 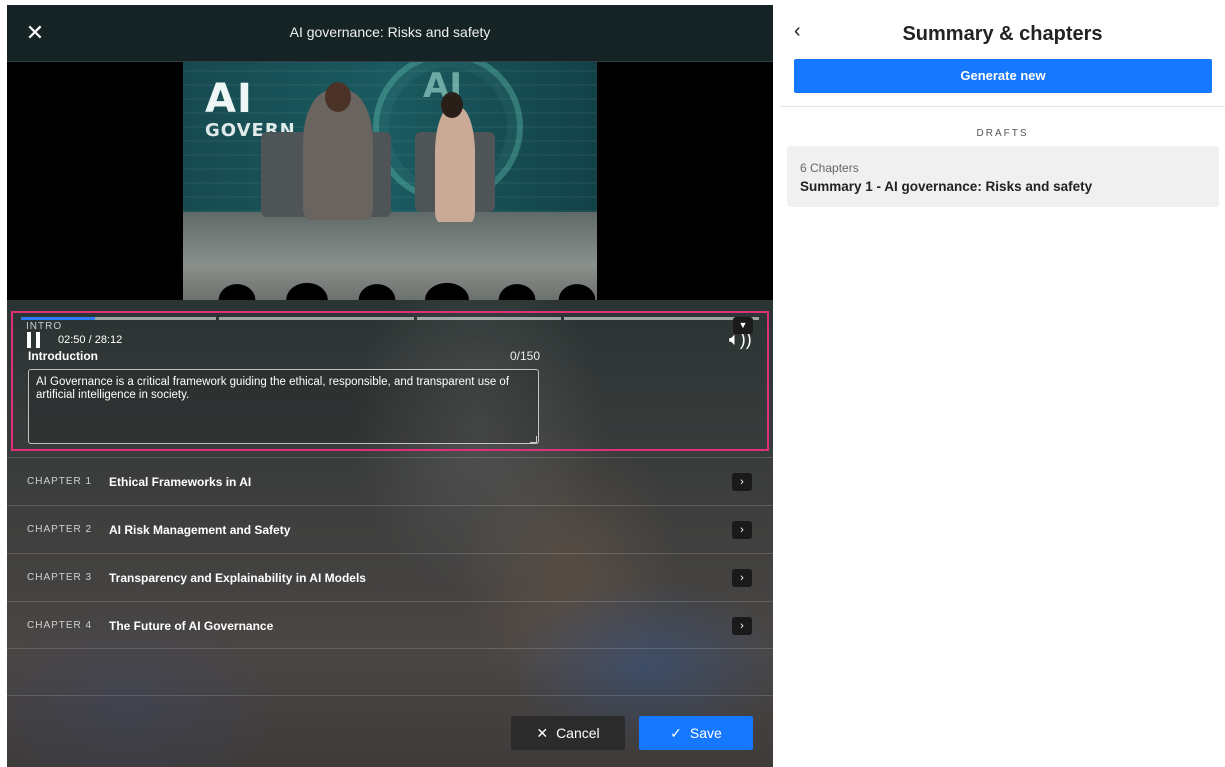 I want to click on cancel-button: ✕ Cancel, so click(x=568, y=733).